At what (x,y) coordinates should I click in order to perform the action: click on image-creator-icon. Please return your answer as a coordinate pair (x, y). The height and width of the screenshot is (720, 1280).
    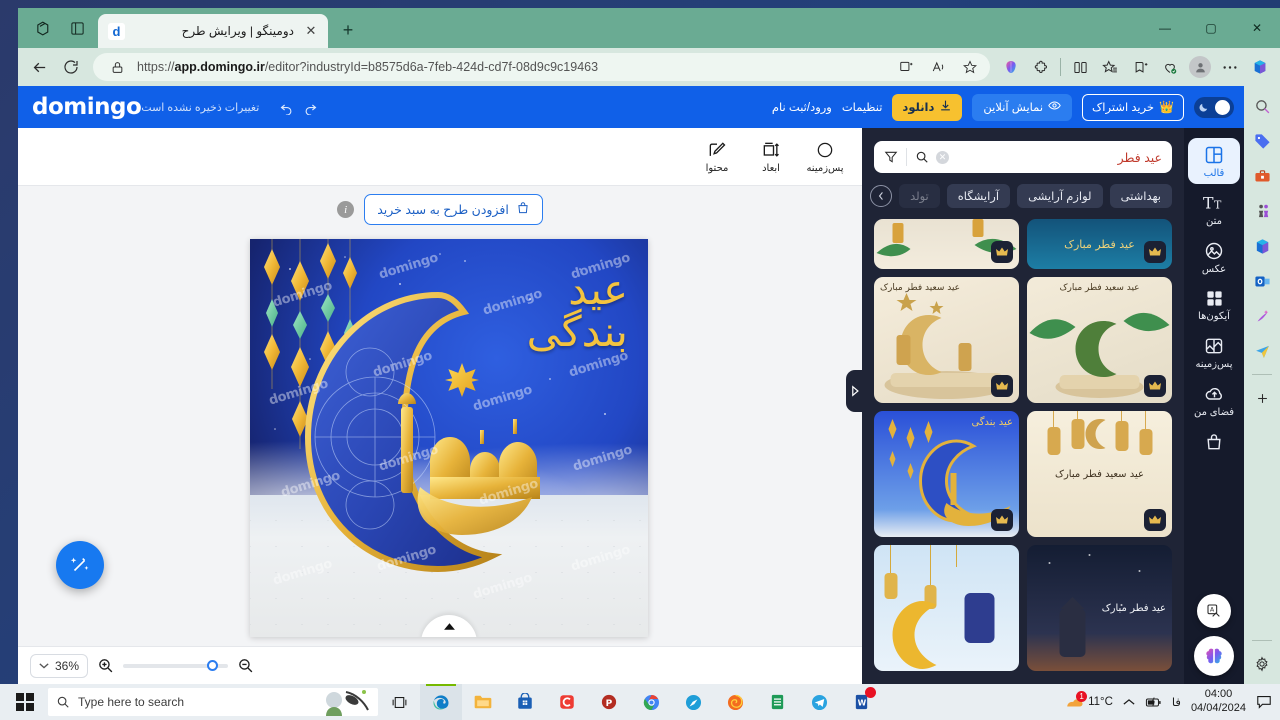
    Looking at the image, I should click on (1262, 316).